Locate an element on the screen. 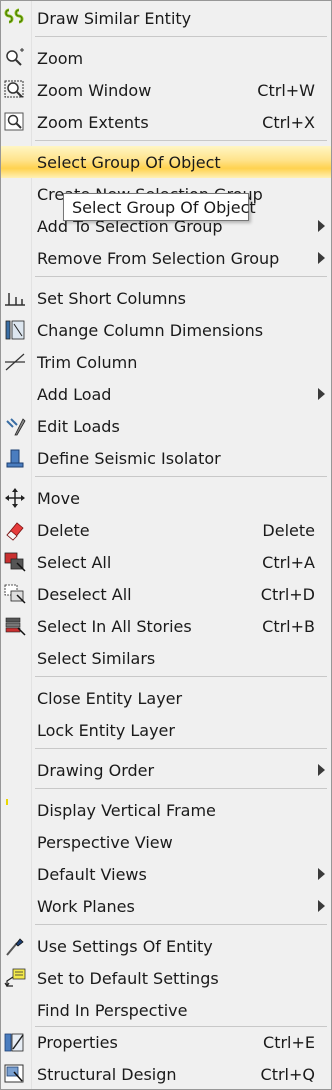 This screenshot has width=332, height=1090. menu-item-select-group-of-object: Select Group Of Object is located at coordinates (166, 162).